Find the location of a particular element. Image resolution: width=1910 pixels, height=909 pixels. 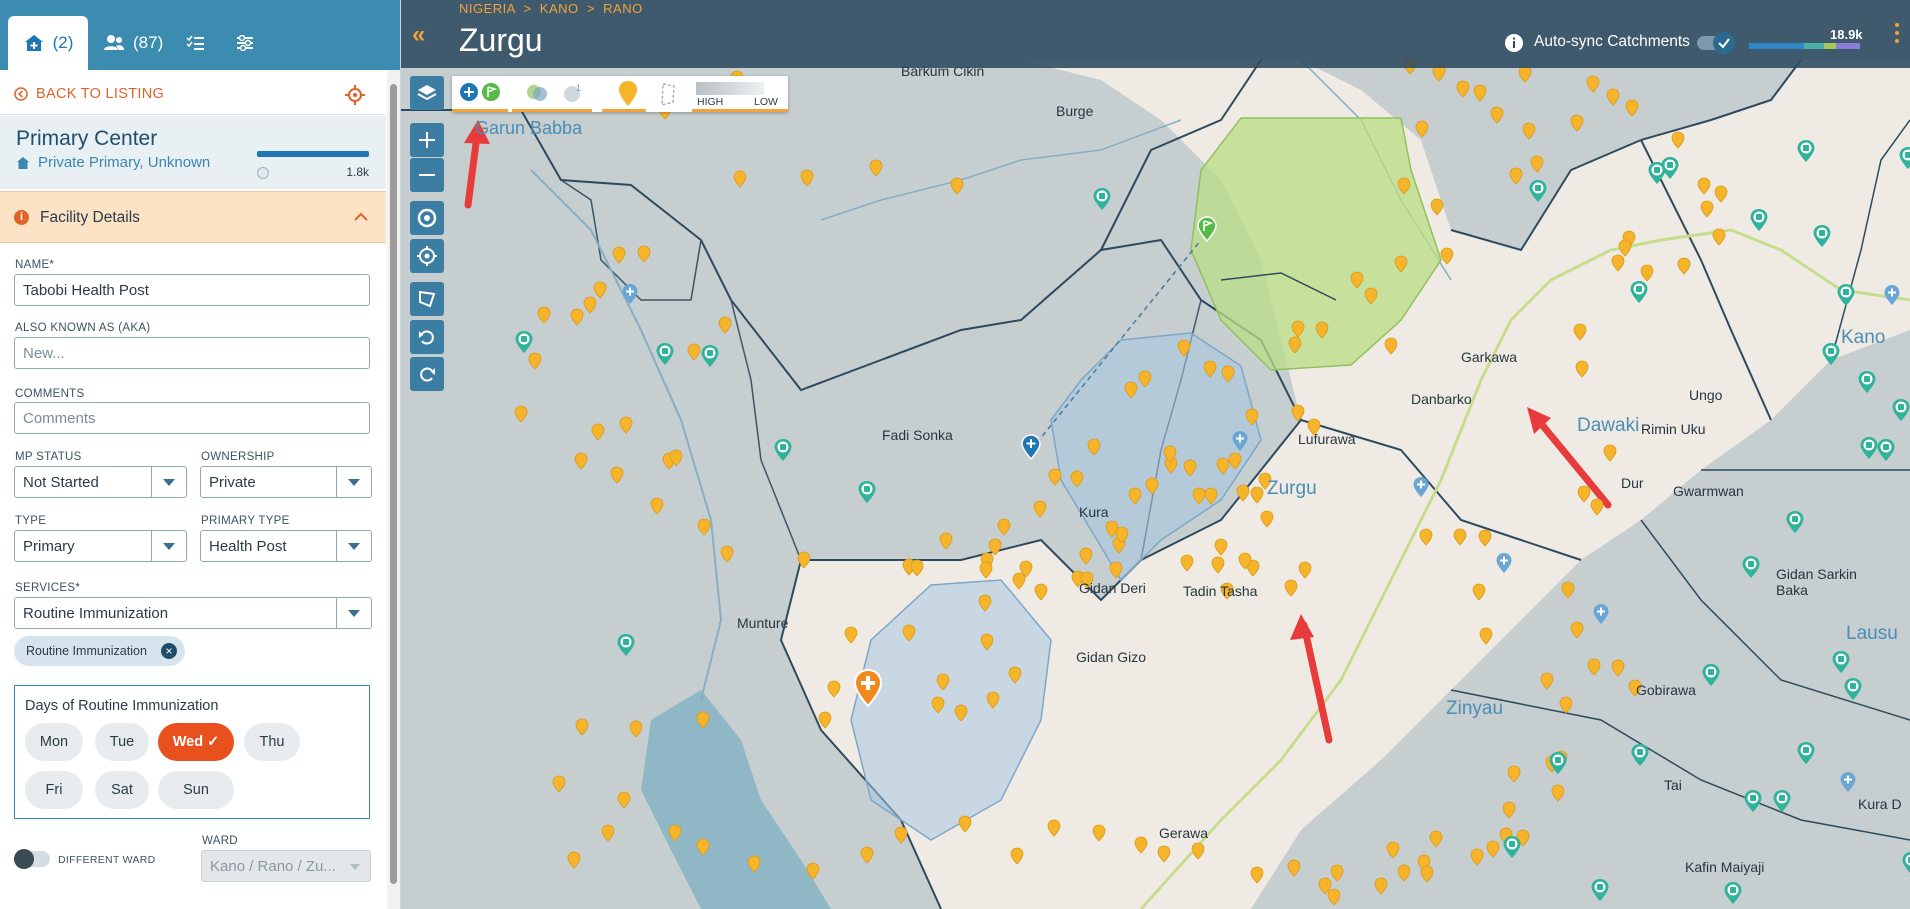

day-mon: Mon is located at coordinates (54, 742).